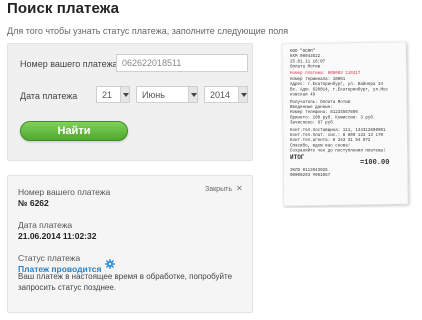 The image size is (422, 320). What do you see at coordinates (311, 108) in the screenshot?
I see `receipt-body-line: Введенные данные:` at bounding box center [311, 108].